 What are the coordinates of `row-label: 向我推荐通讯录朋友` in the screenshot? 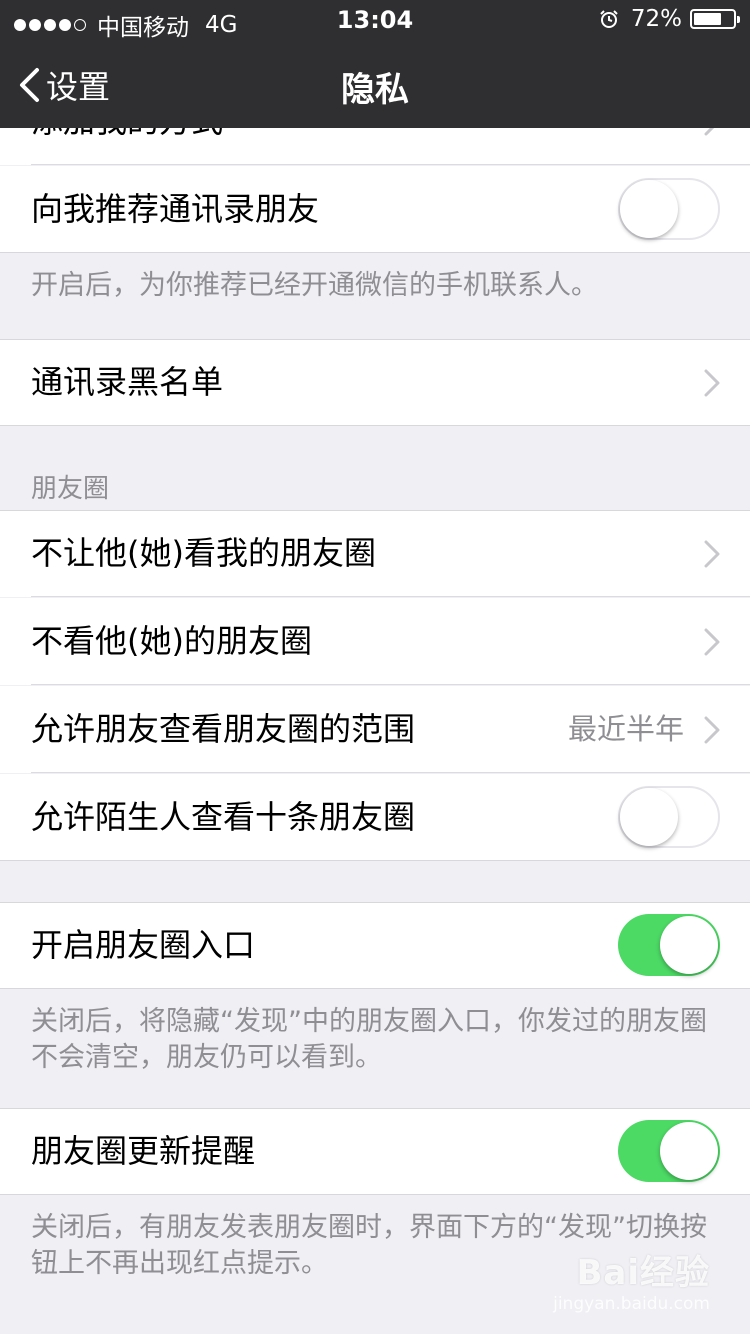 It's located at (175, 209).